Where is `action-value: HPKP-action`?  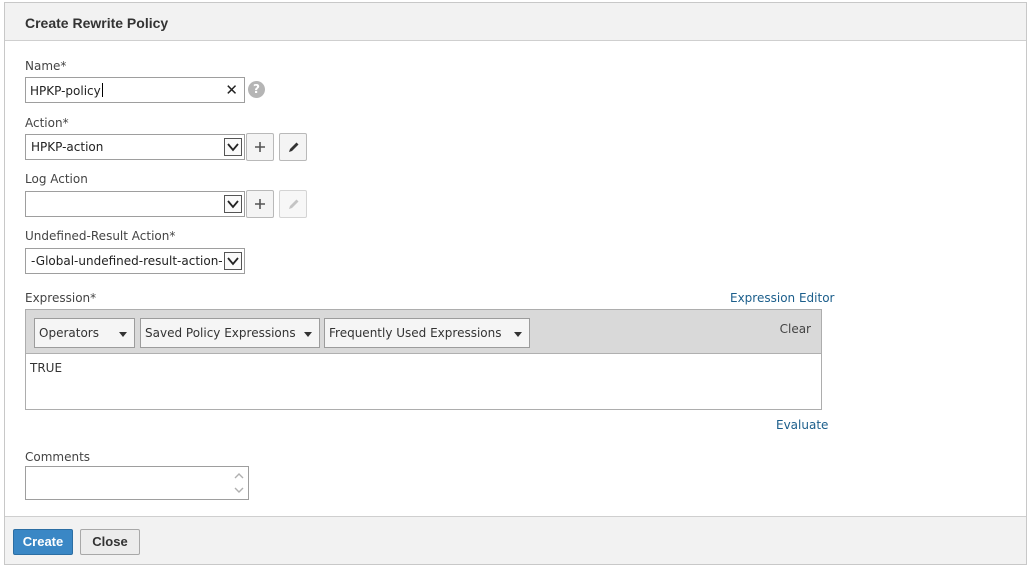 action-value: HPKP-action is located at coordinates (67, 147).